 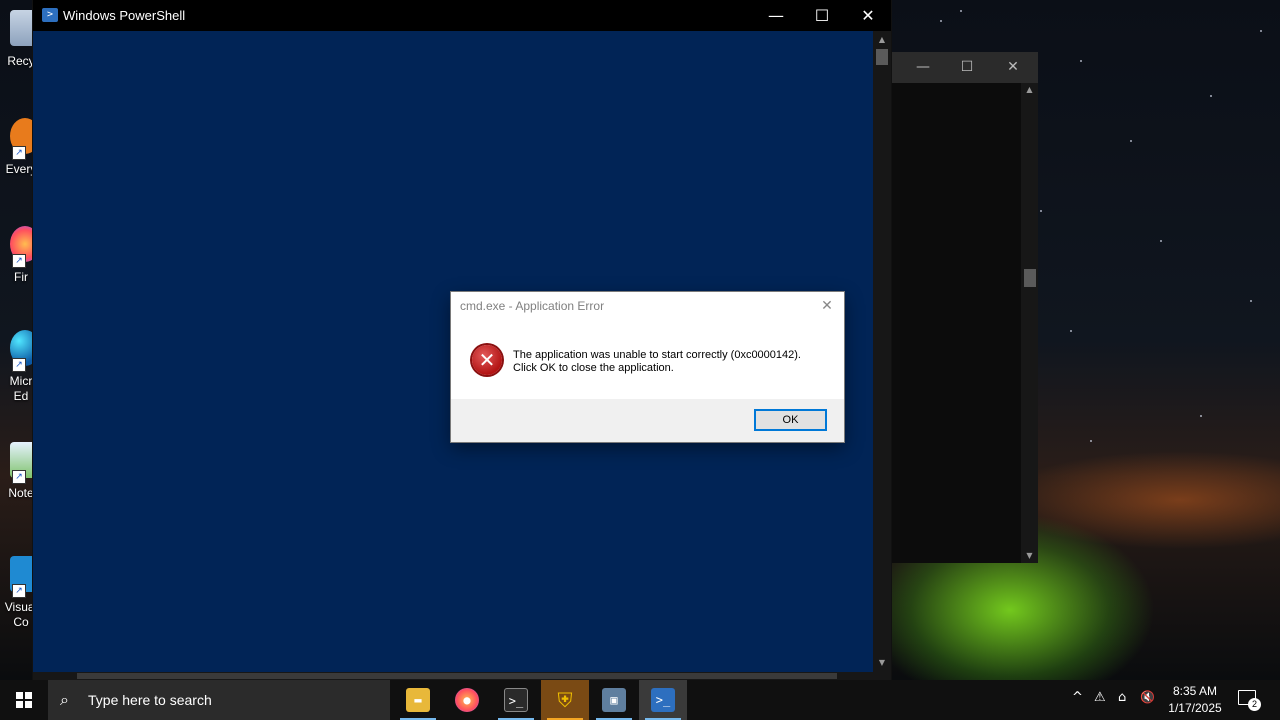 What do you see at coordinates (790, 420) in the screenshot?
I see `ok-button: OK` at bounding box center [790, 420].